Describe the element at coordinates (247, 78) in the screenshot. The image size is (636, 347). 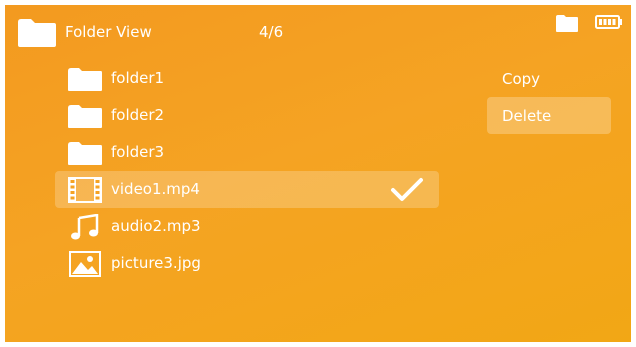
I see `list-item-folder1: folder1` at that location.